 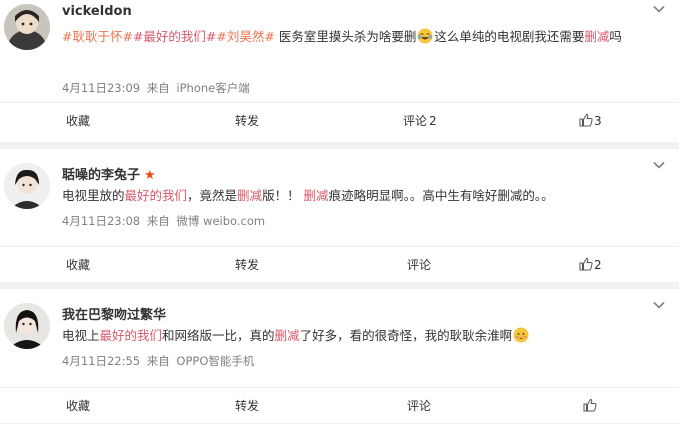 I want to click on username: 我在巴黎吻过繁华, so click(x=114, y=313).